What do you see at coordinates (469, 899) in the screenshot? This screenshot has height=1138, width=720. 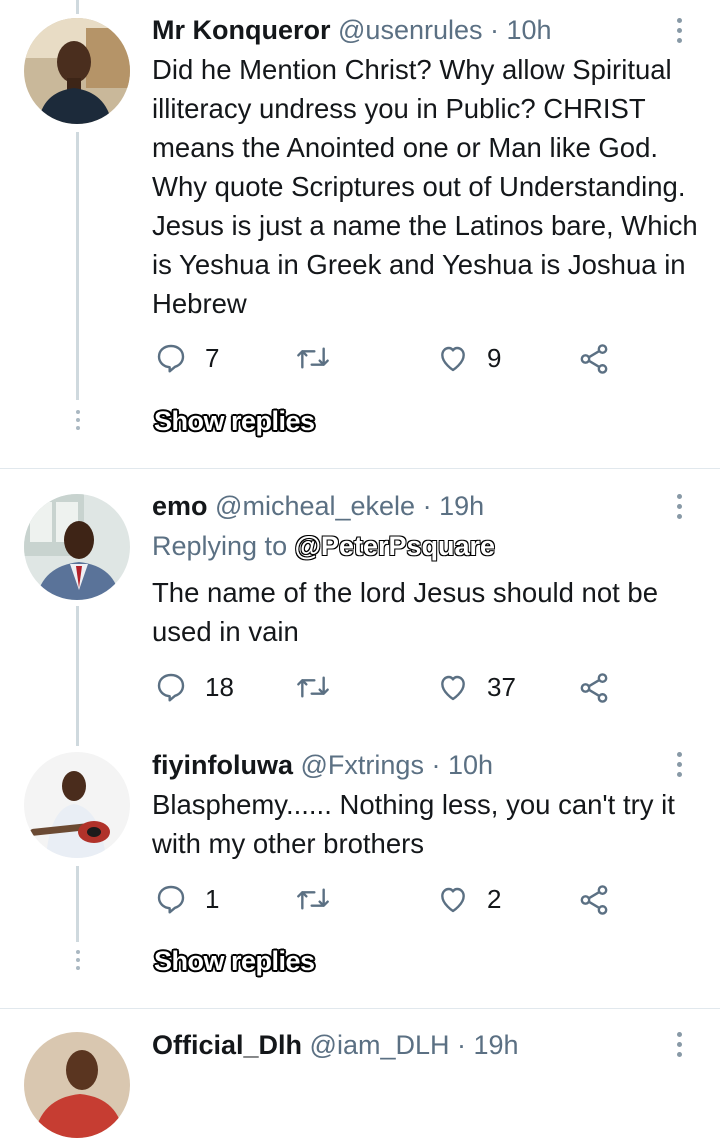 I see `like-button: 2` at bounding box center [469, 899].